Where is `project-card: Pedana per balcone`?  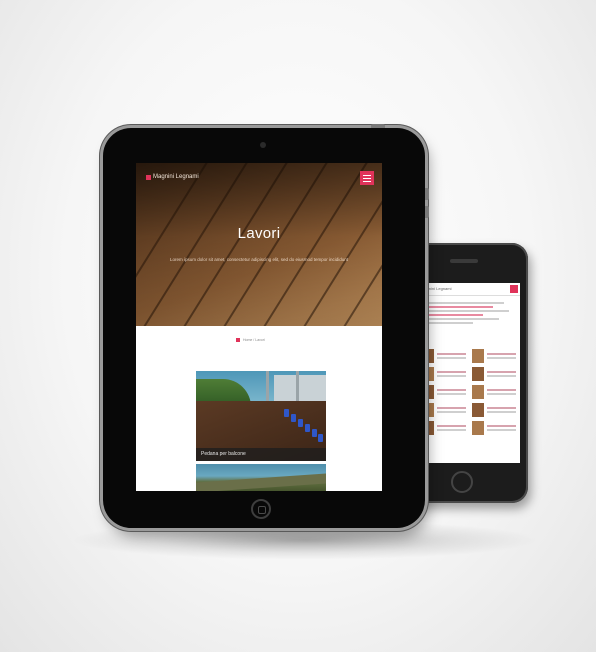 project-card: Pedana per balcone is located at coordinates (261, 416).